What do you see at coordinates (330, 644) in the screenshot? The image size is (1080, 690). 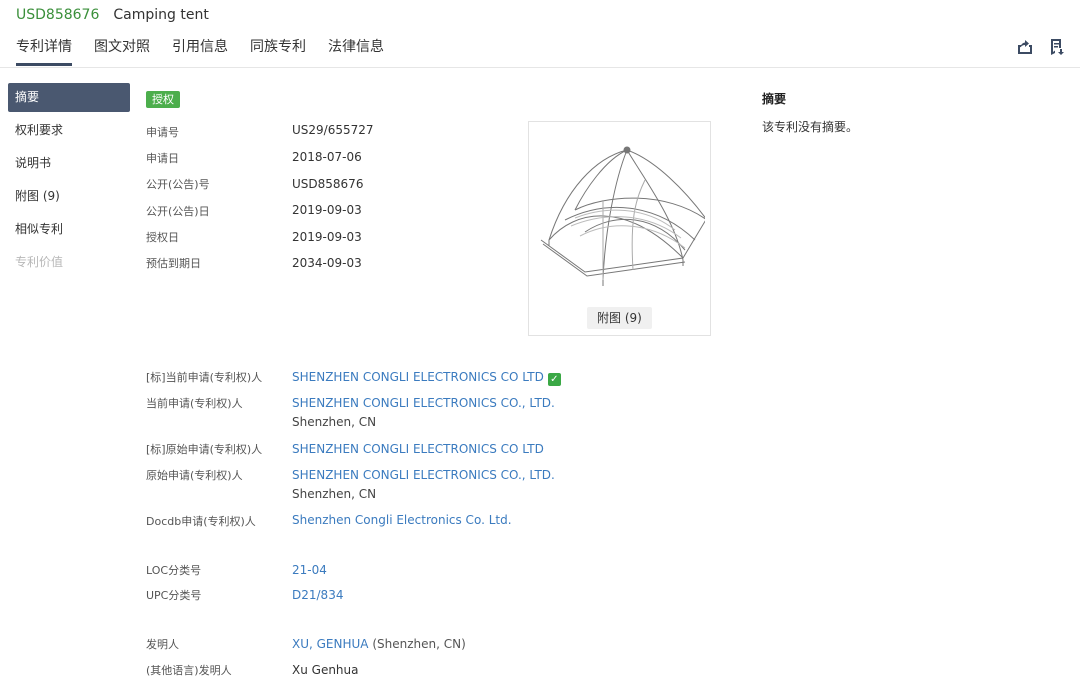 I see `inventor-link: XU, GENHUA` at bounding box center [330, 644].